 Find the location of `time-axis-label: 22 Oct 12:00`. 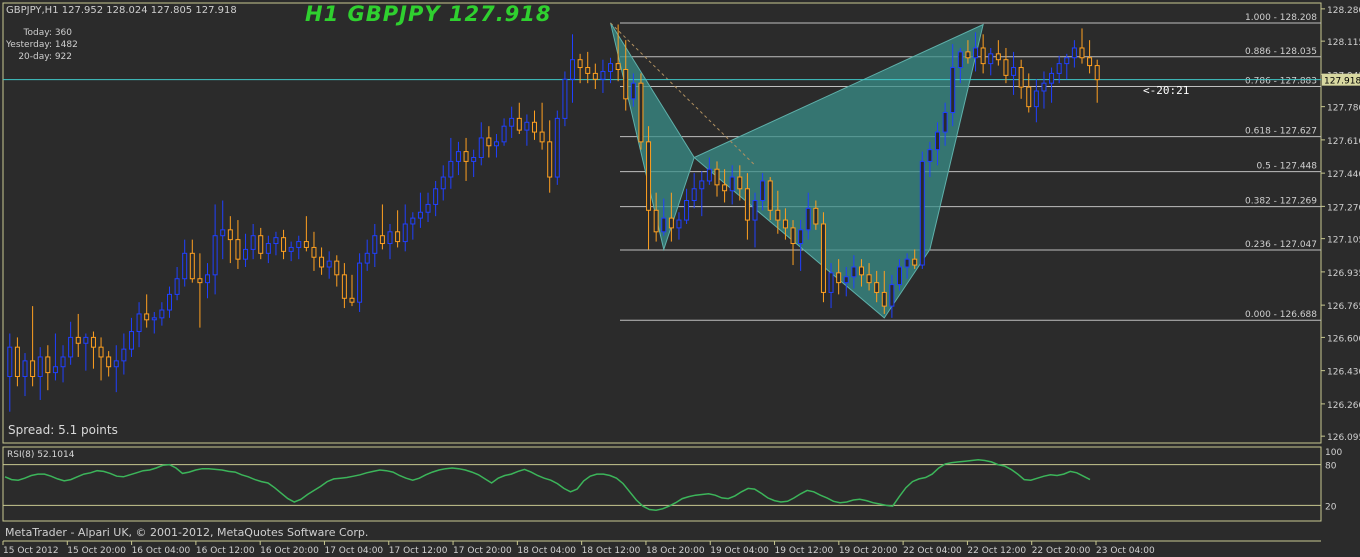

time-axis-label: 22 Oct 12:00 is located at coordinates (996, 551).